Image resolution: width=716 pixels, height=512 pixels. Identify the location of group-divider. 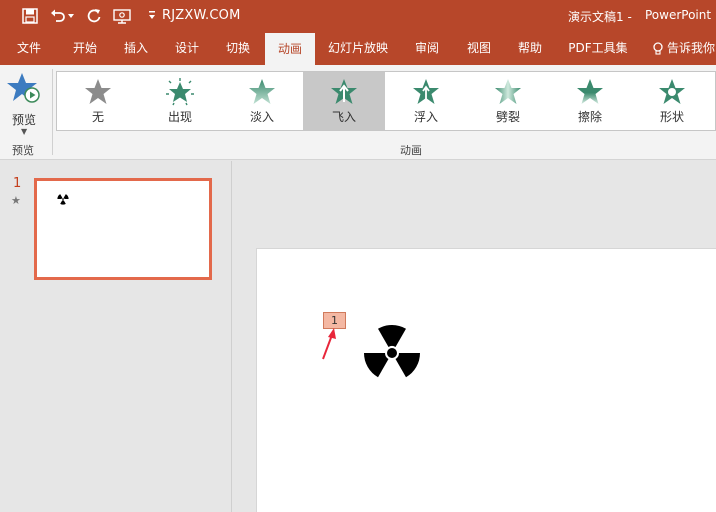
(52, 112).